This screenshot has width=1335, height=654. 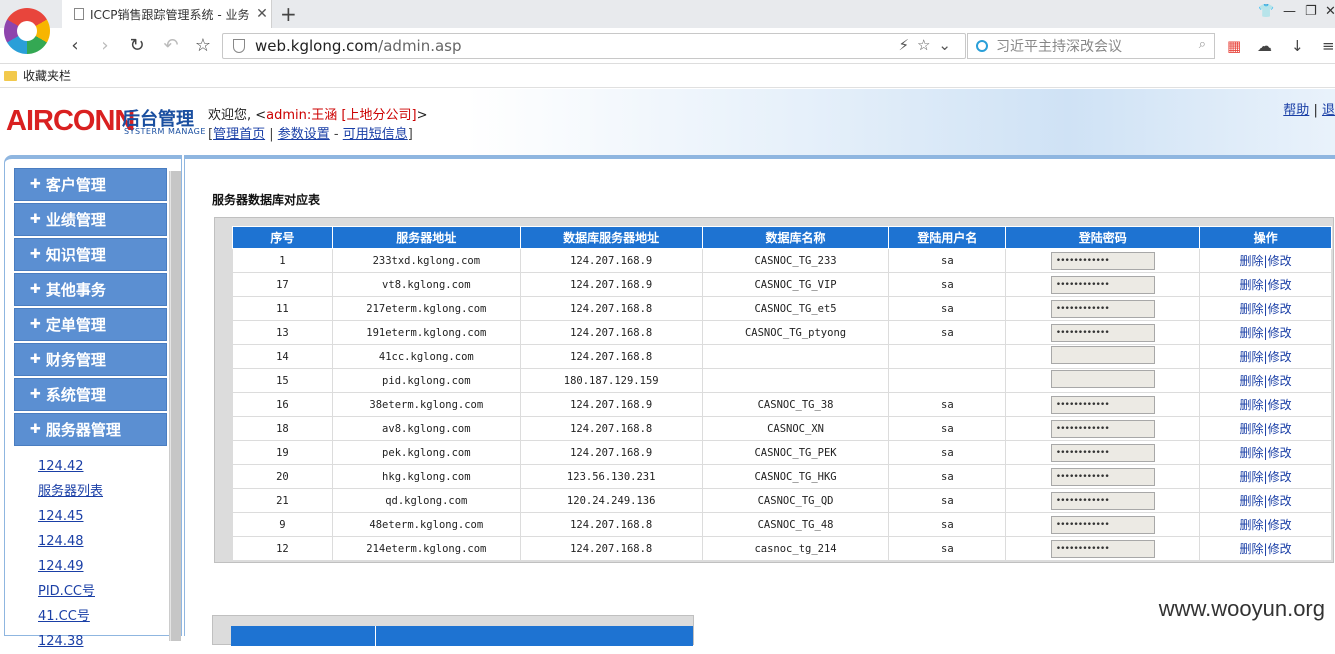 What do you see at coordinates (47, 75) in the screenshot?
I see `bookmarks-label: 收藏夹栏` at bounding box center [47, 75].